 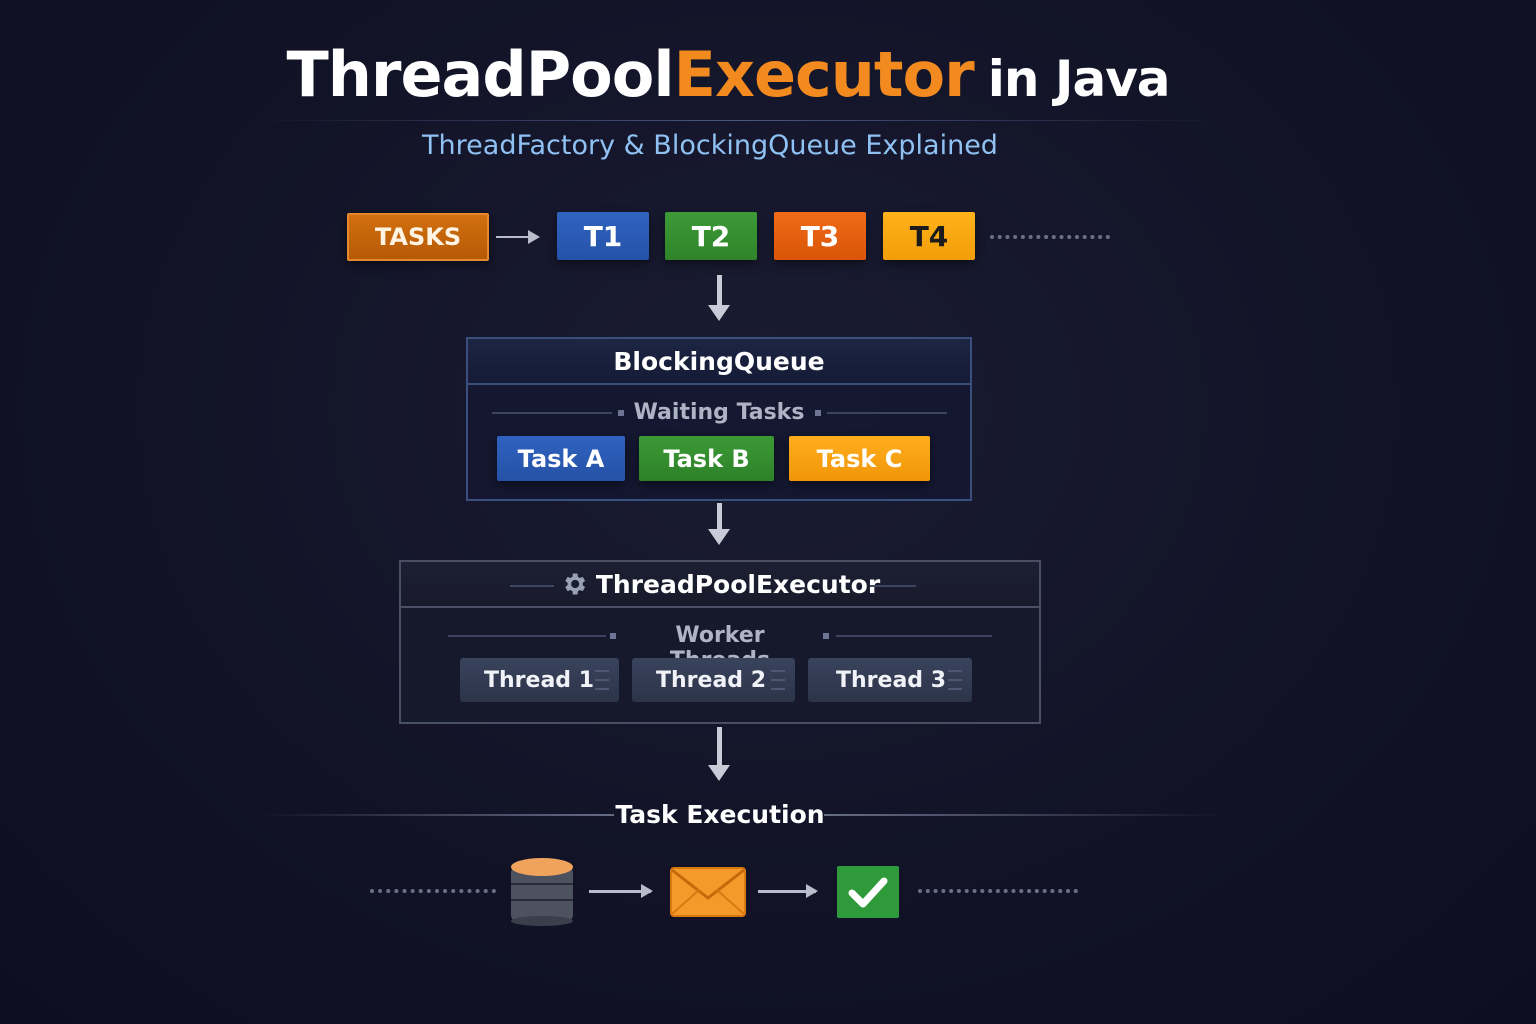 What do you see at coordinates (480, 74) in the screenshot?
I see `title-part-threadpool: ThreadPool` at bounding box center [480, 74].